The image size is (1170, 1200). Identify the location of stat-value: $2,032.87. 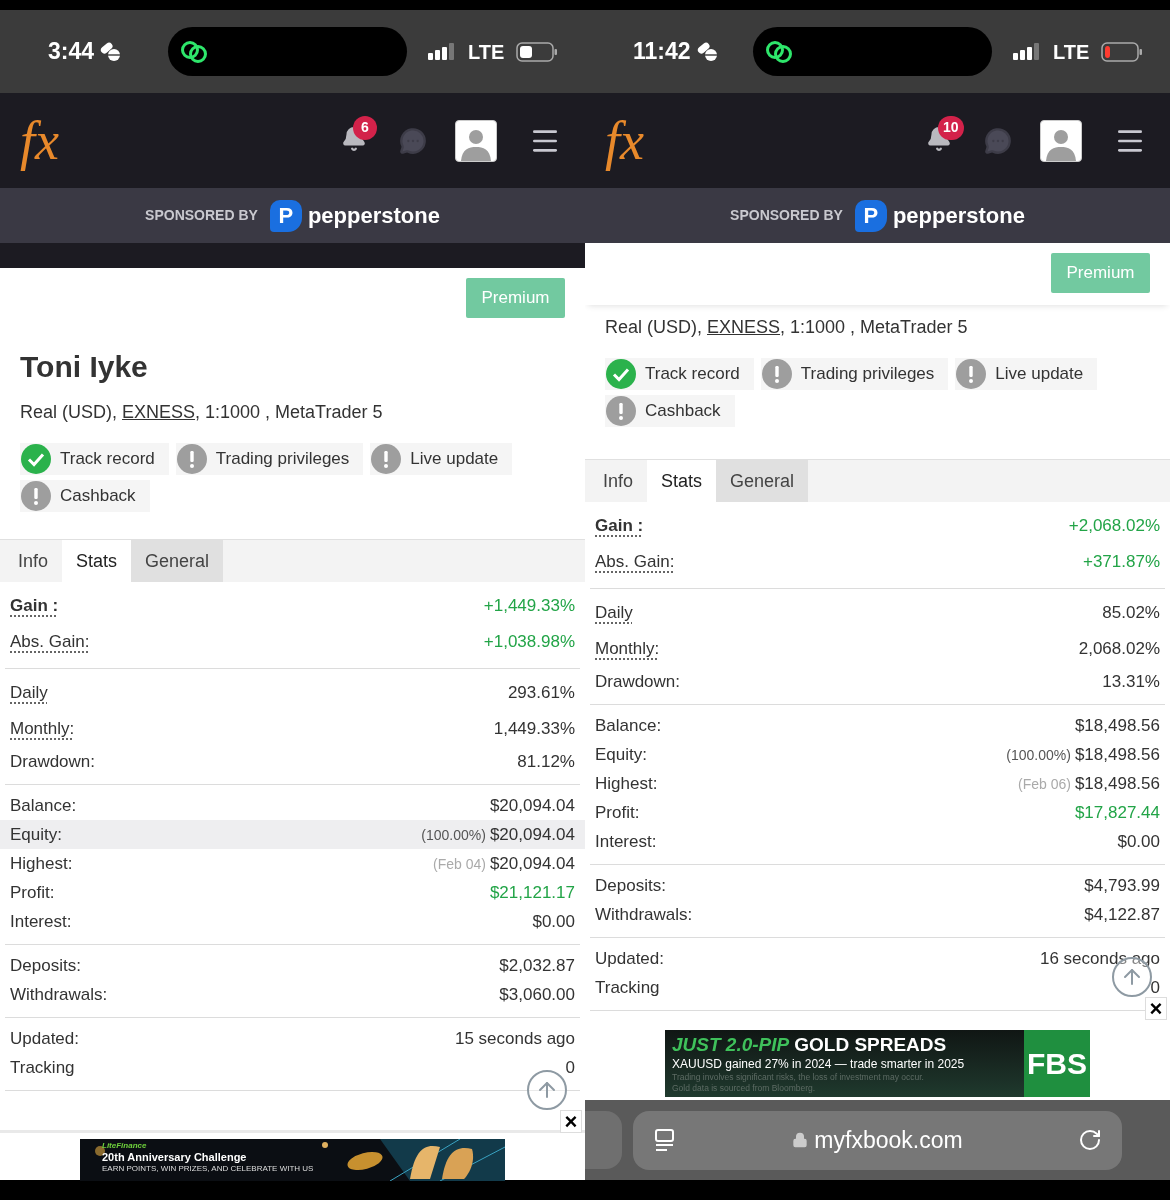
(537, 965).